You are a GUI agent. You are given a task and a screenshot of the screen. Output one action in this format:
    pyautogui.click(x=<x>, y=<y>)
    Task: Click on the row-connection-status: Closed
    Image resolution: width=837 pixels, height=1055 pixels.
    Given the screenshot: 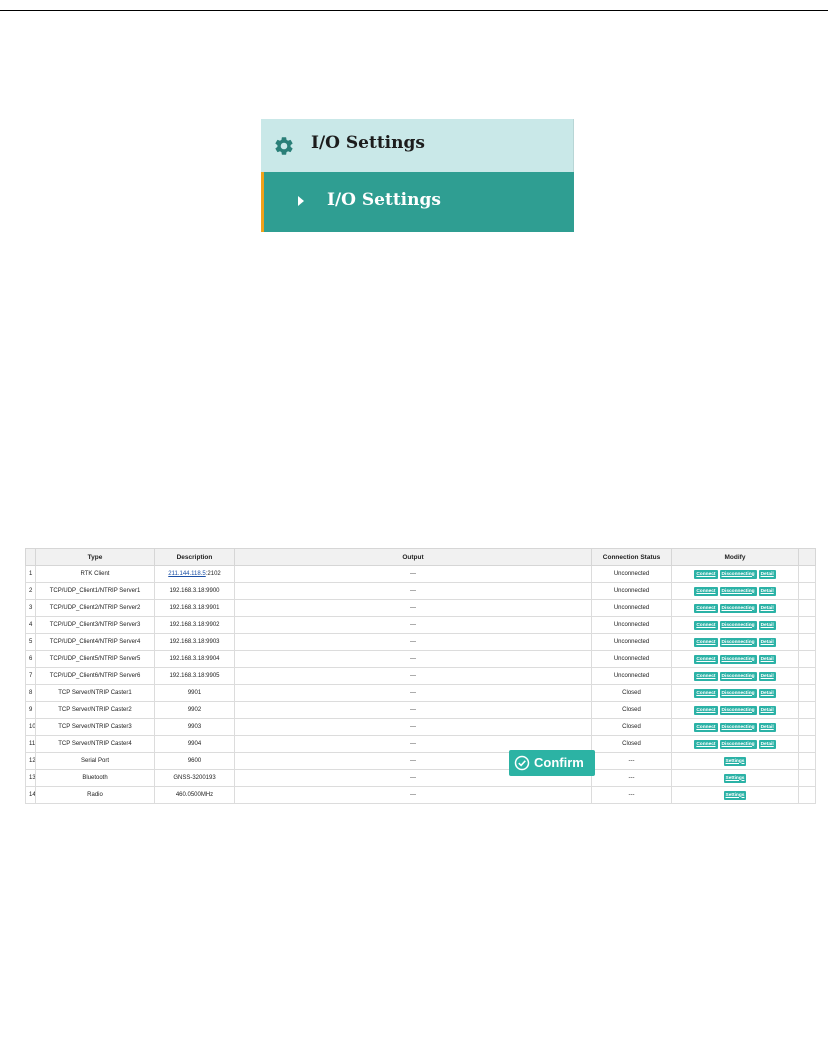 What is the action you would take?
    pyautogui.click(x=631, y=693)
    